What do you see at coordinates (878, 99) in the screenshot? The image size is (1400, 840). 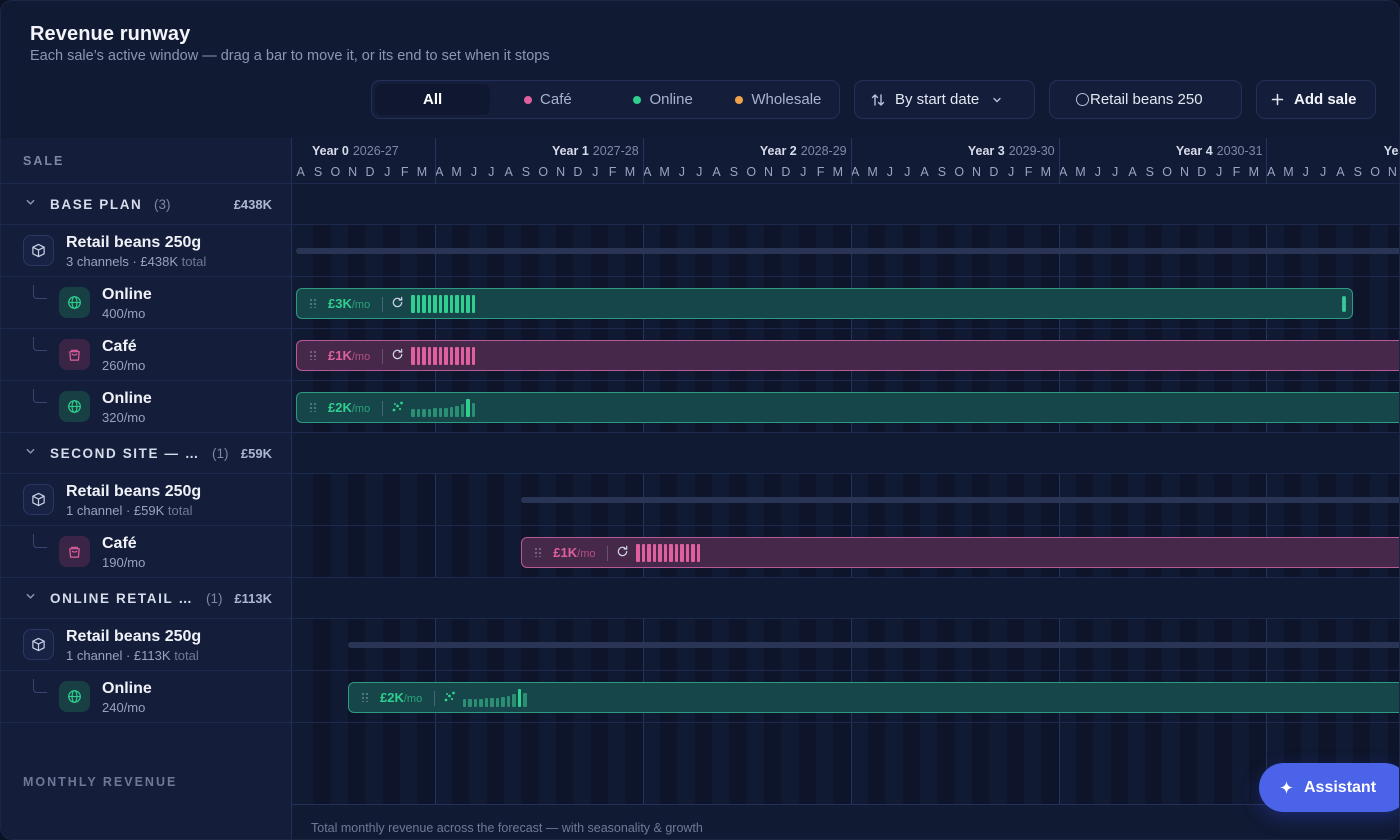 I see `sort-icon` at bounding box center [878, 99].